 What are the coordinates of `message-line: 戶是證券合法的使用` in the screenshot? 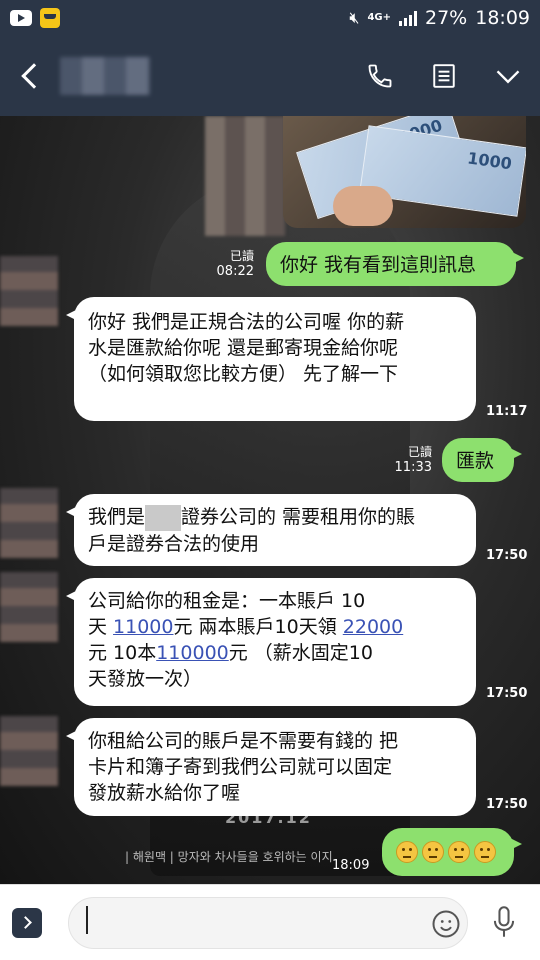 It's located at (174, 543).